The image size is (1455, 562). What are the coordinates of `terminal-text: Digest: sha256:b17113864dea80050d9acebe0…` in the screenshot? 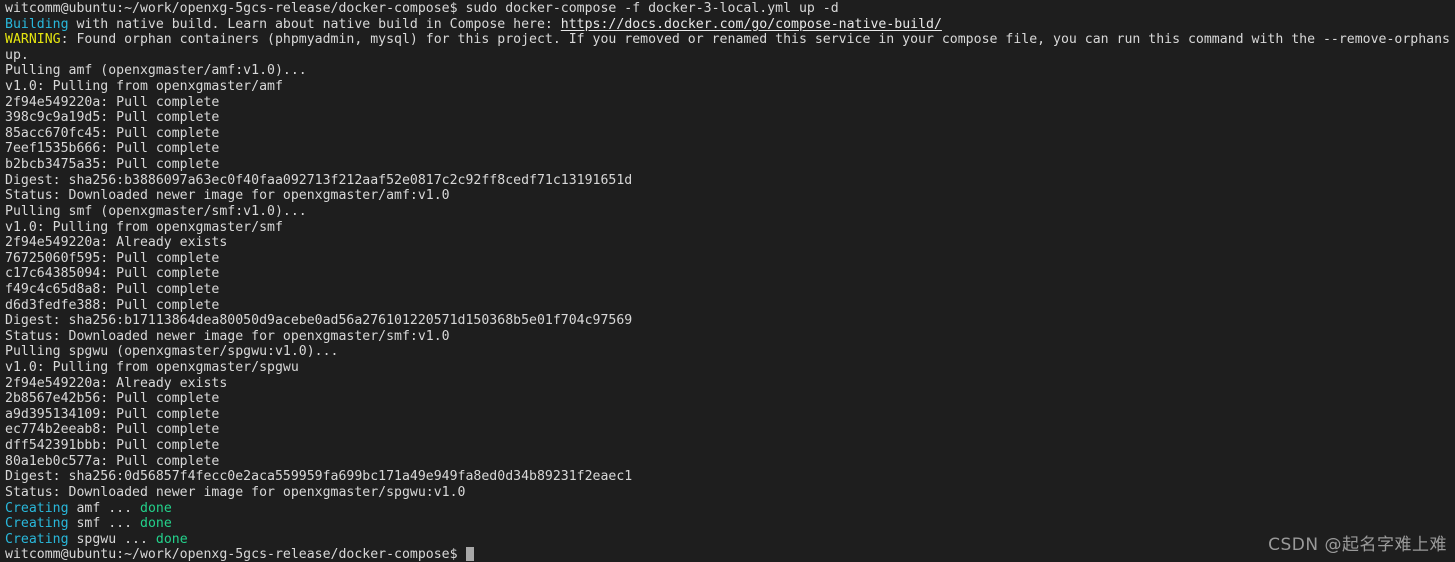 It's located at (319, 321).